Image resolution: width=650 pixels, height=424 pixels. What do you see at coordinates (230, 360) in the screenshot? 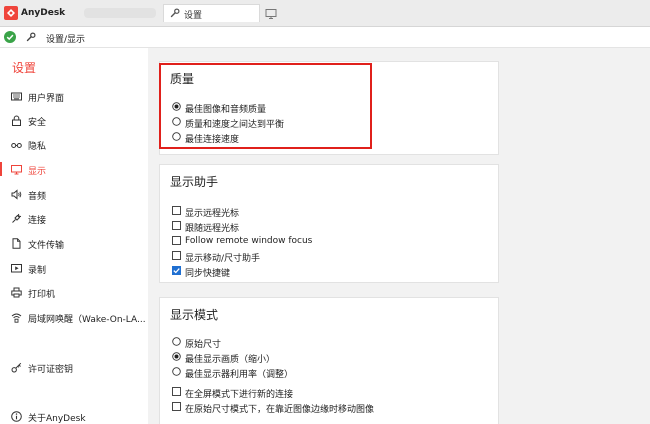
I see `radio-label: 最佳显示画质（缩小）` at bounding box center [230, 360].